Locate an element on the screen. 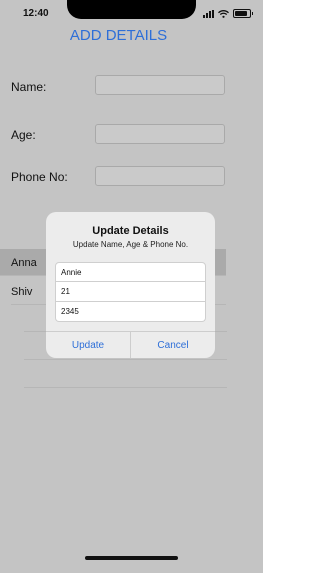  page-title: ADD DETAILS is located at coordinates (118, 35).